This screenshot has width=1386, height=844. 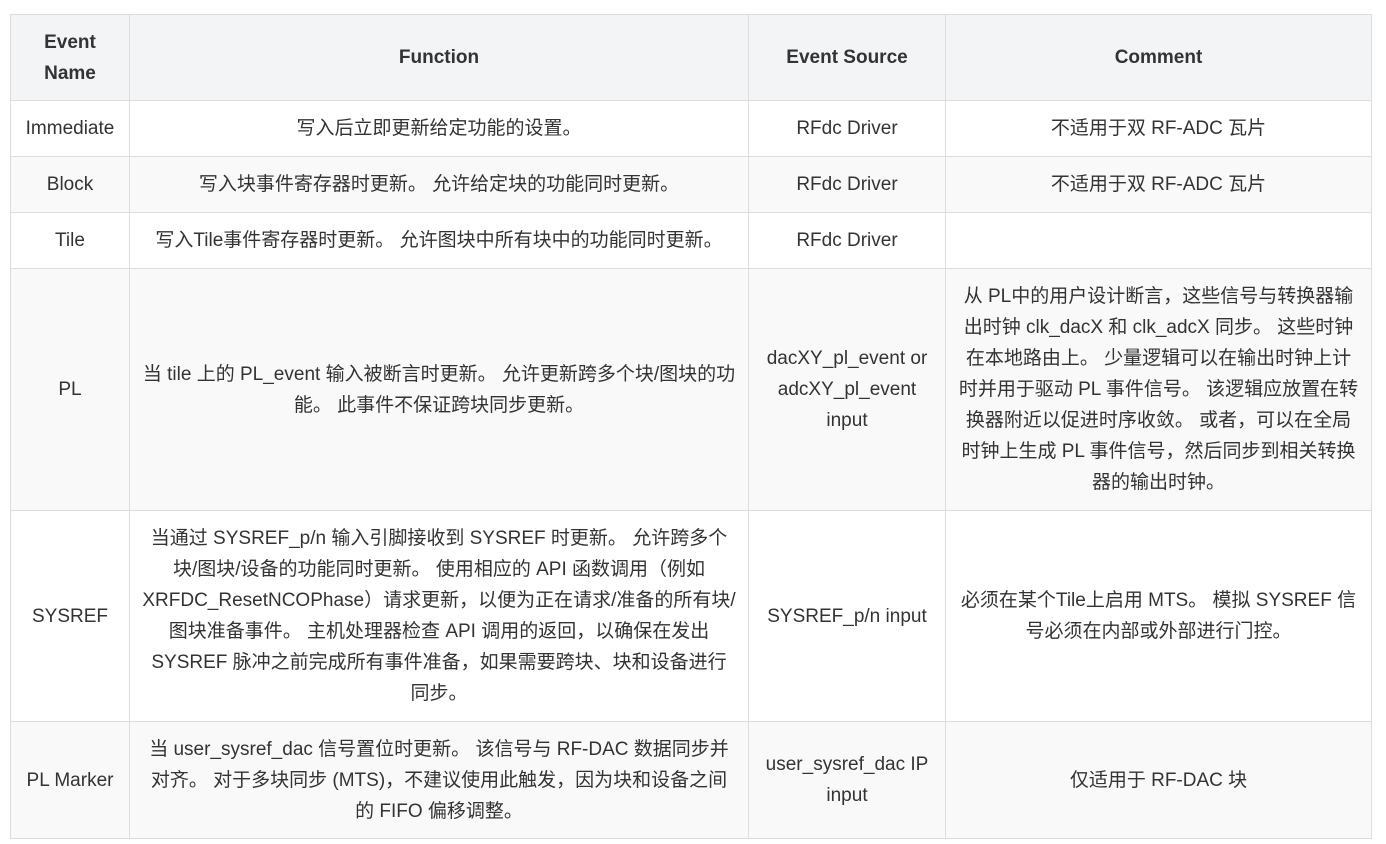 I want to click on header-comment: Comment, so click(x=1158, y=57).